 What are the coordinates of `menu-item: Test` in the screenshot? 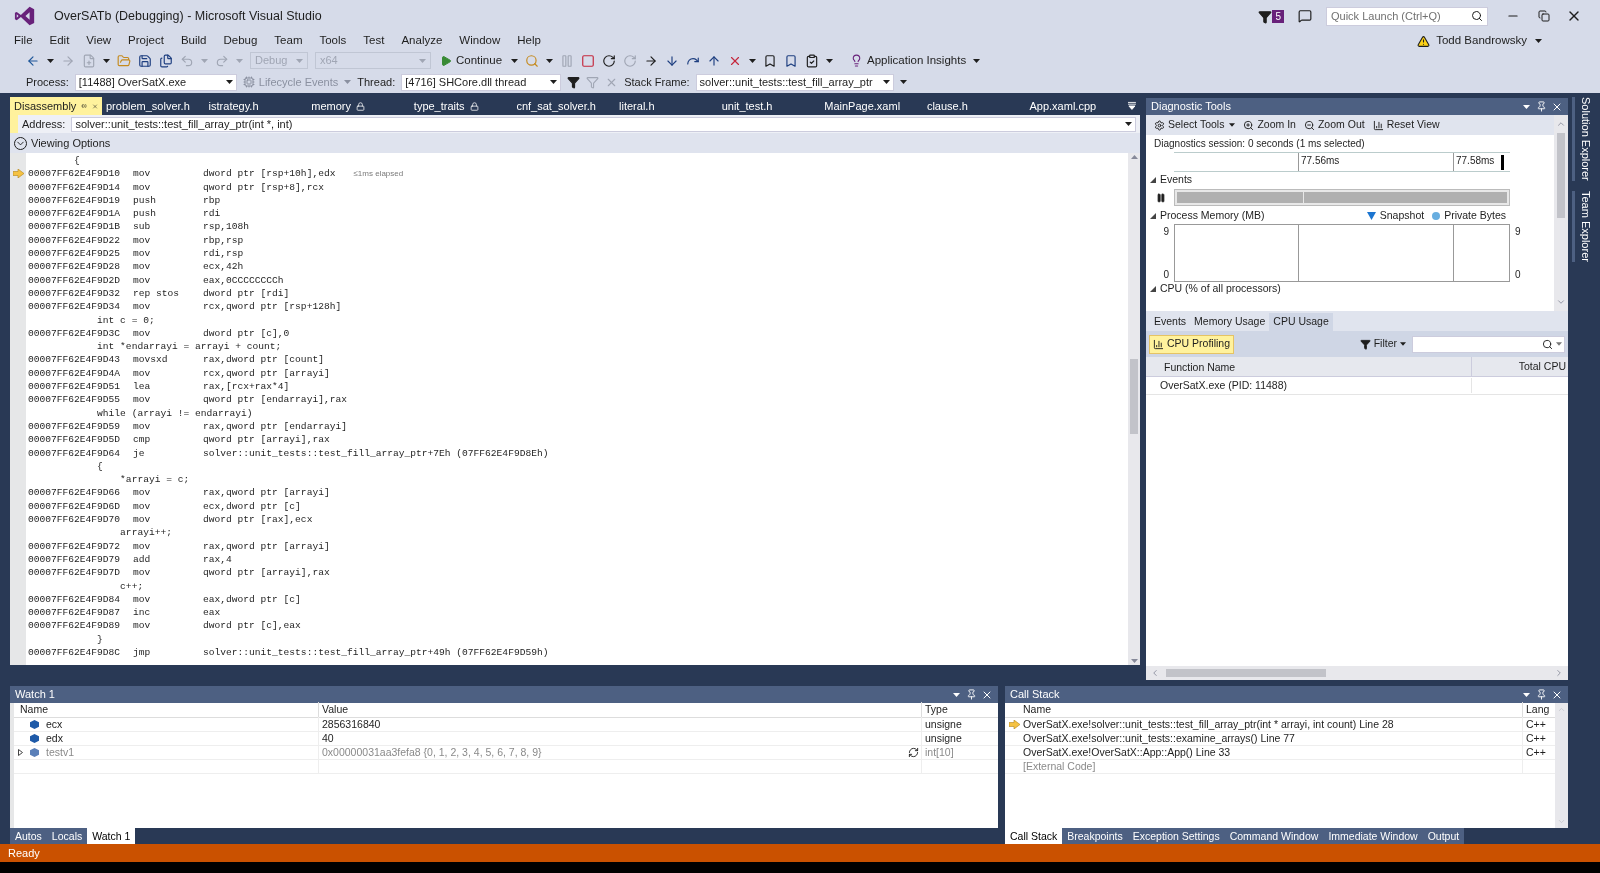 It's located at (374, 41).